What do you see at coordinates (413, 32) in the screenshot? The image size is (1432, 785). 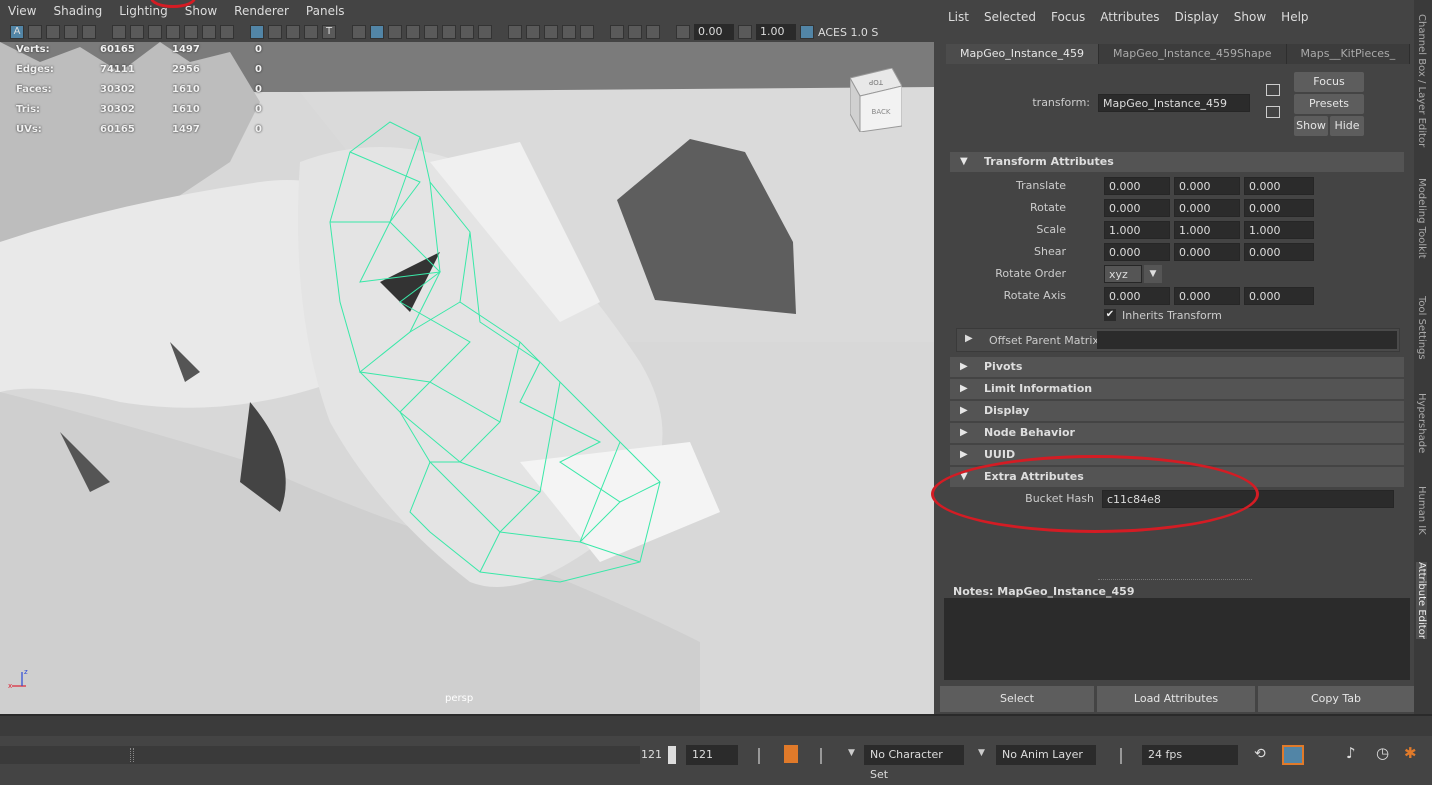 I see `xray-icon` at bounding box center [413, 32].